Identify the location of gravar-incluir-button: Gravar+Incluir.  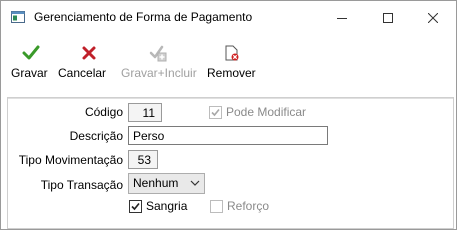
(159, 62).